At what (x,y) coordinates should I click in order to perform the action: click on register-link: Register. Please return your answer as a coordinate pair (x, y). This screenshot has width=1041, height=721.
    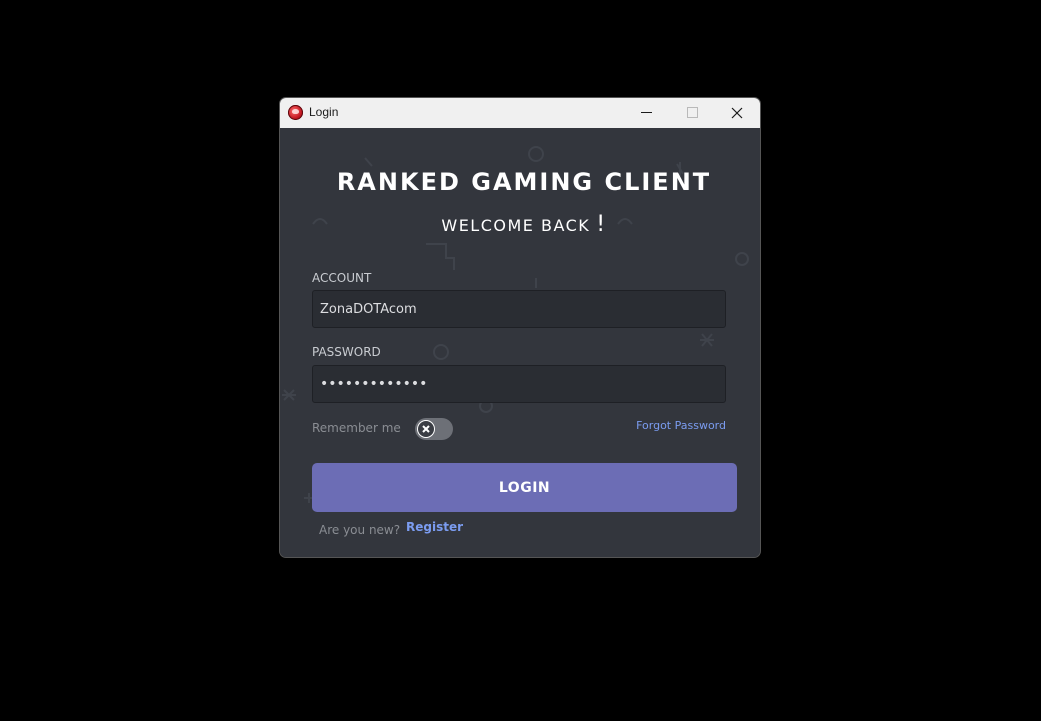
    Looking at the image, I should click on (434, 527).